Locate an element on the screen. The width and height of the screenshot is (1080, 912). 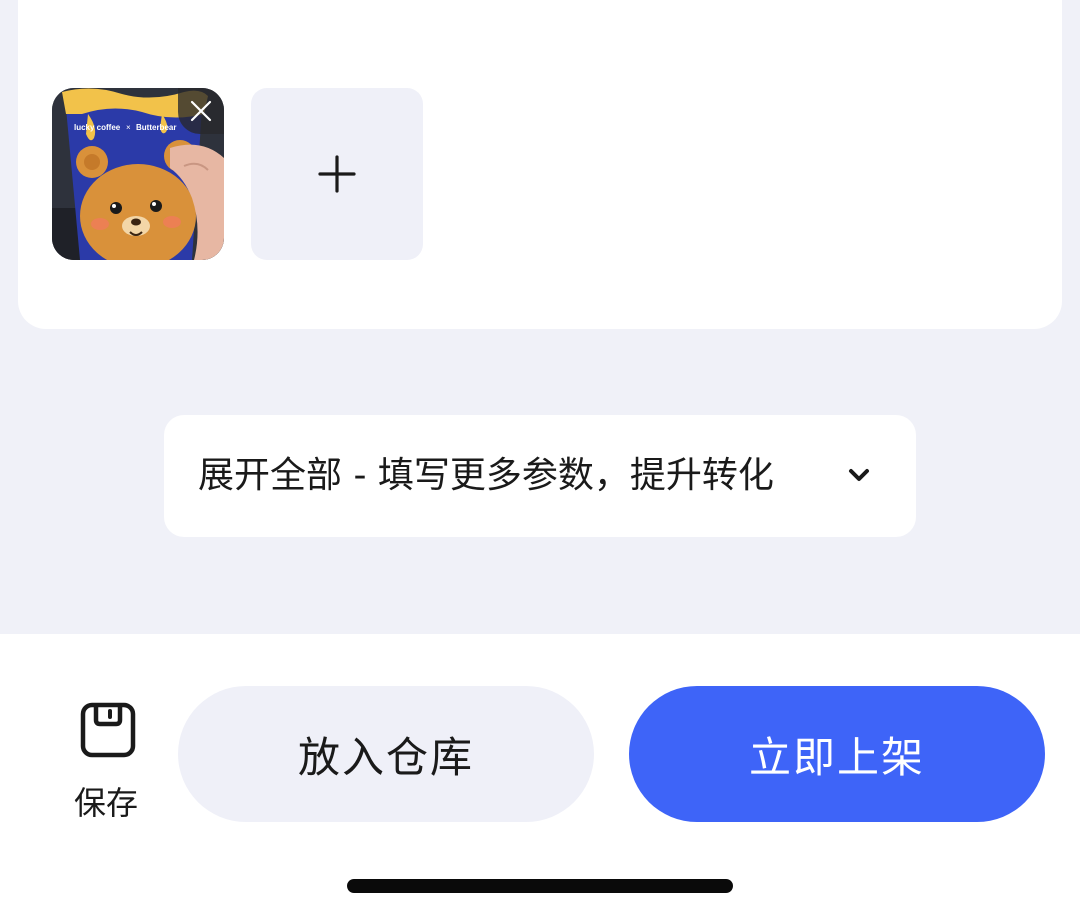
save-label: 保存 is located at coordinates (105, 803).